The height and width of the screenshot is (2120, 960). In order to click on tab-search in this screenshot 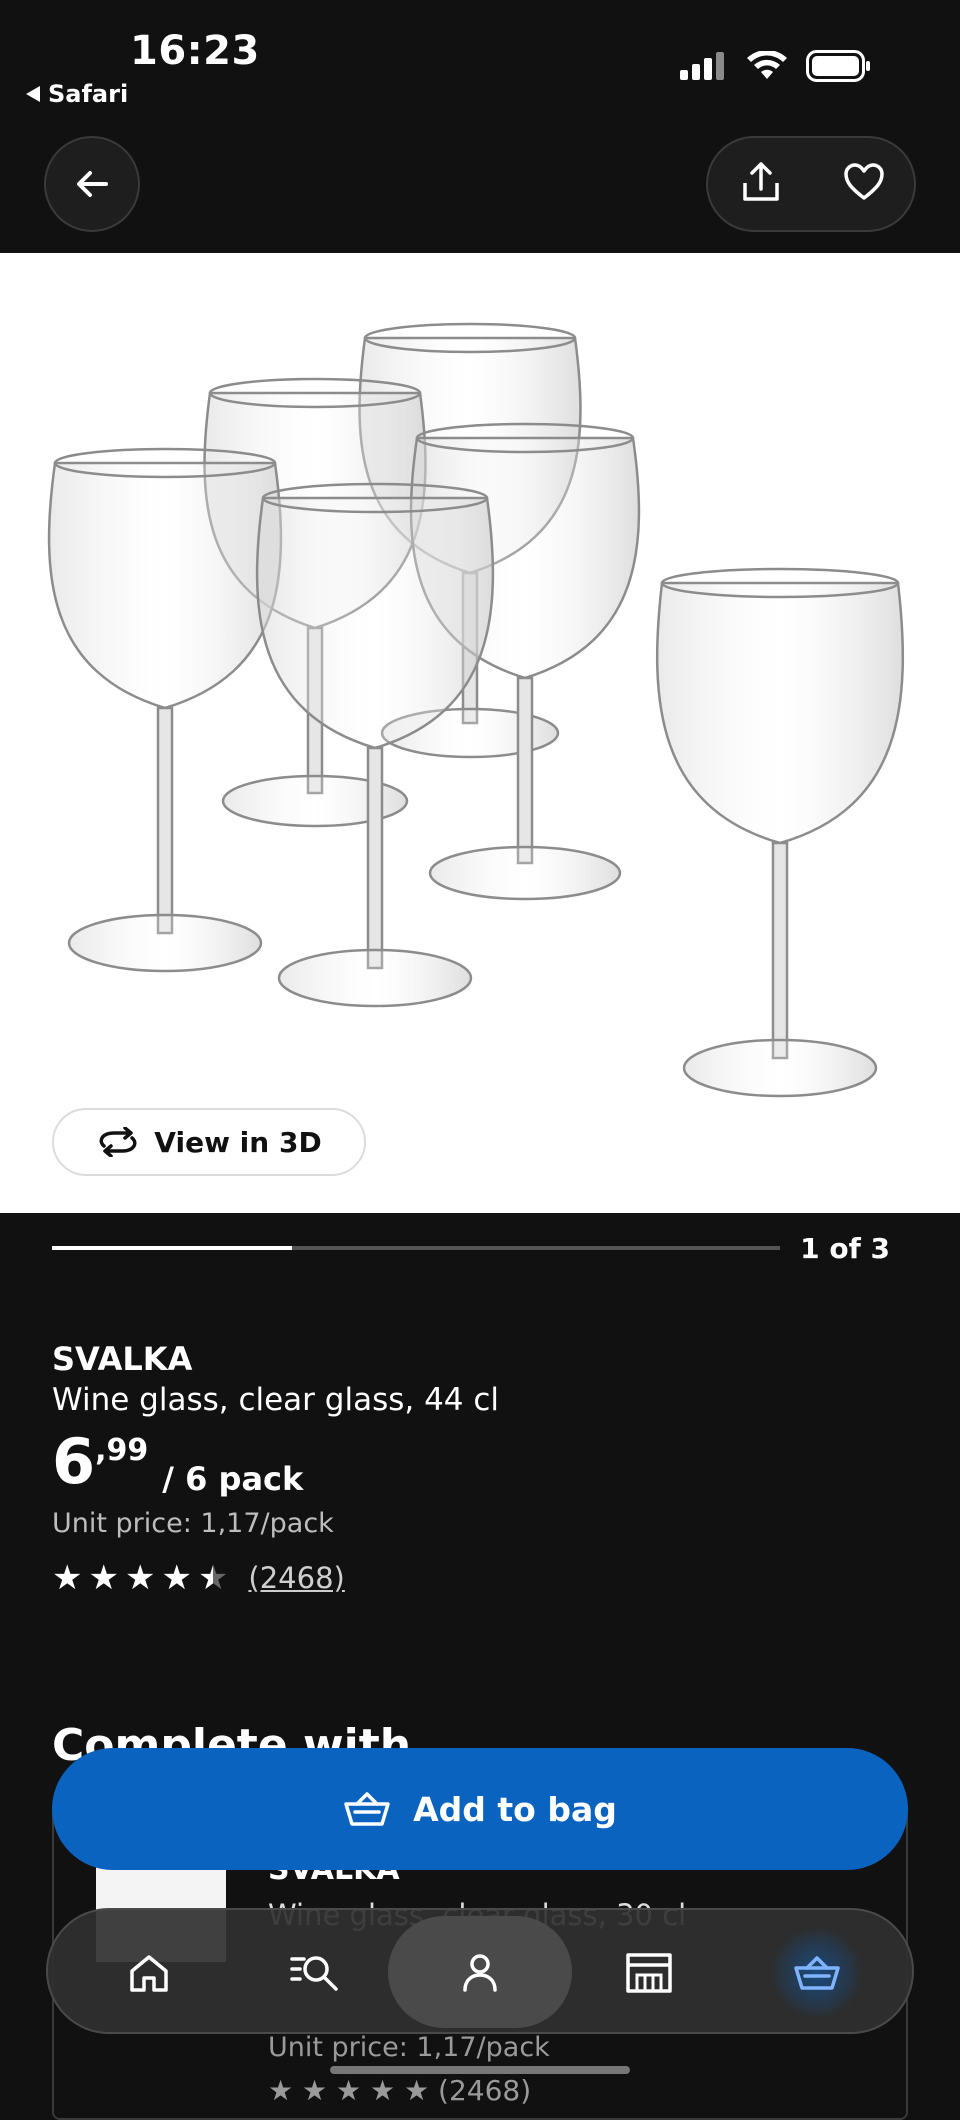, I will do `click(315, 1973)`.